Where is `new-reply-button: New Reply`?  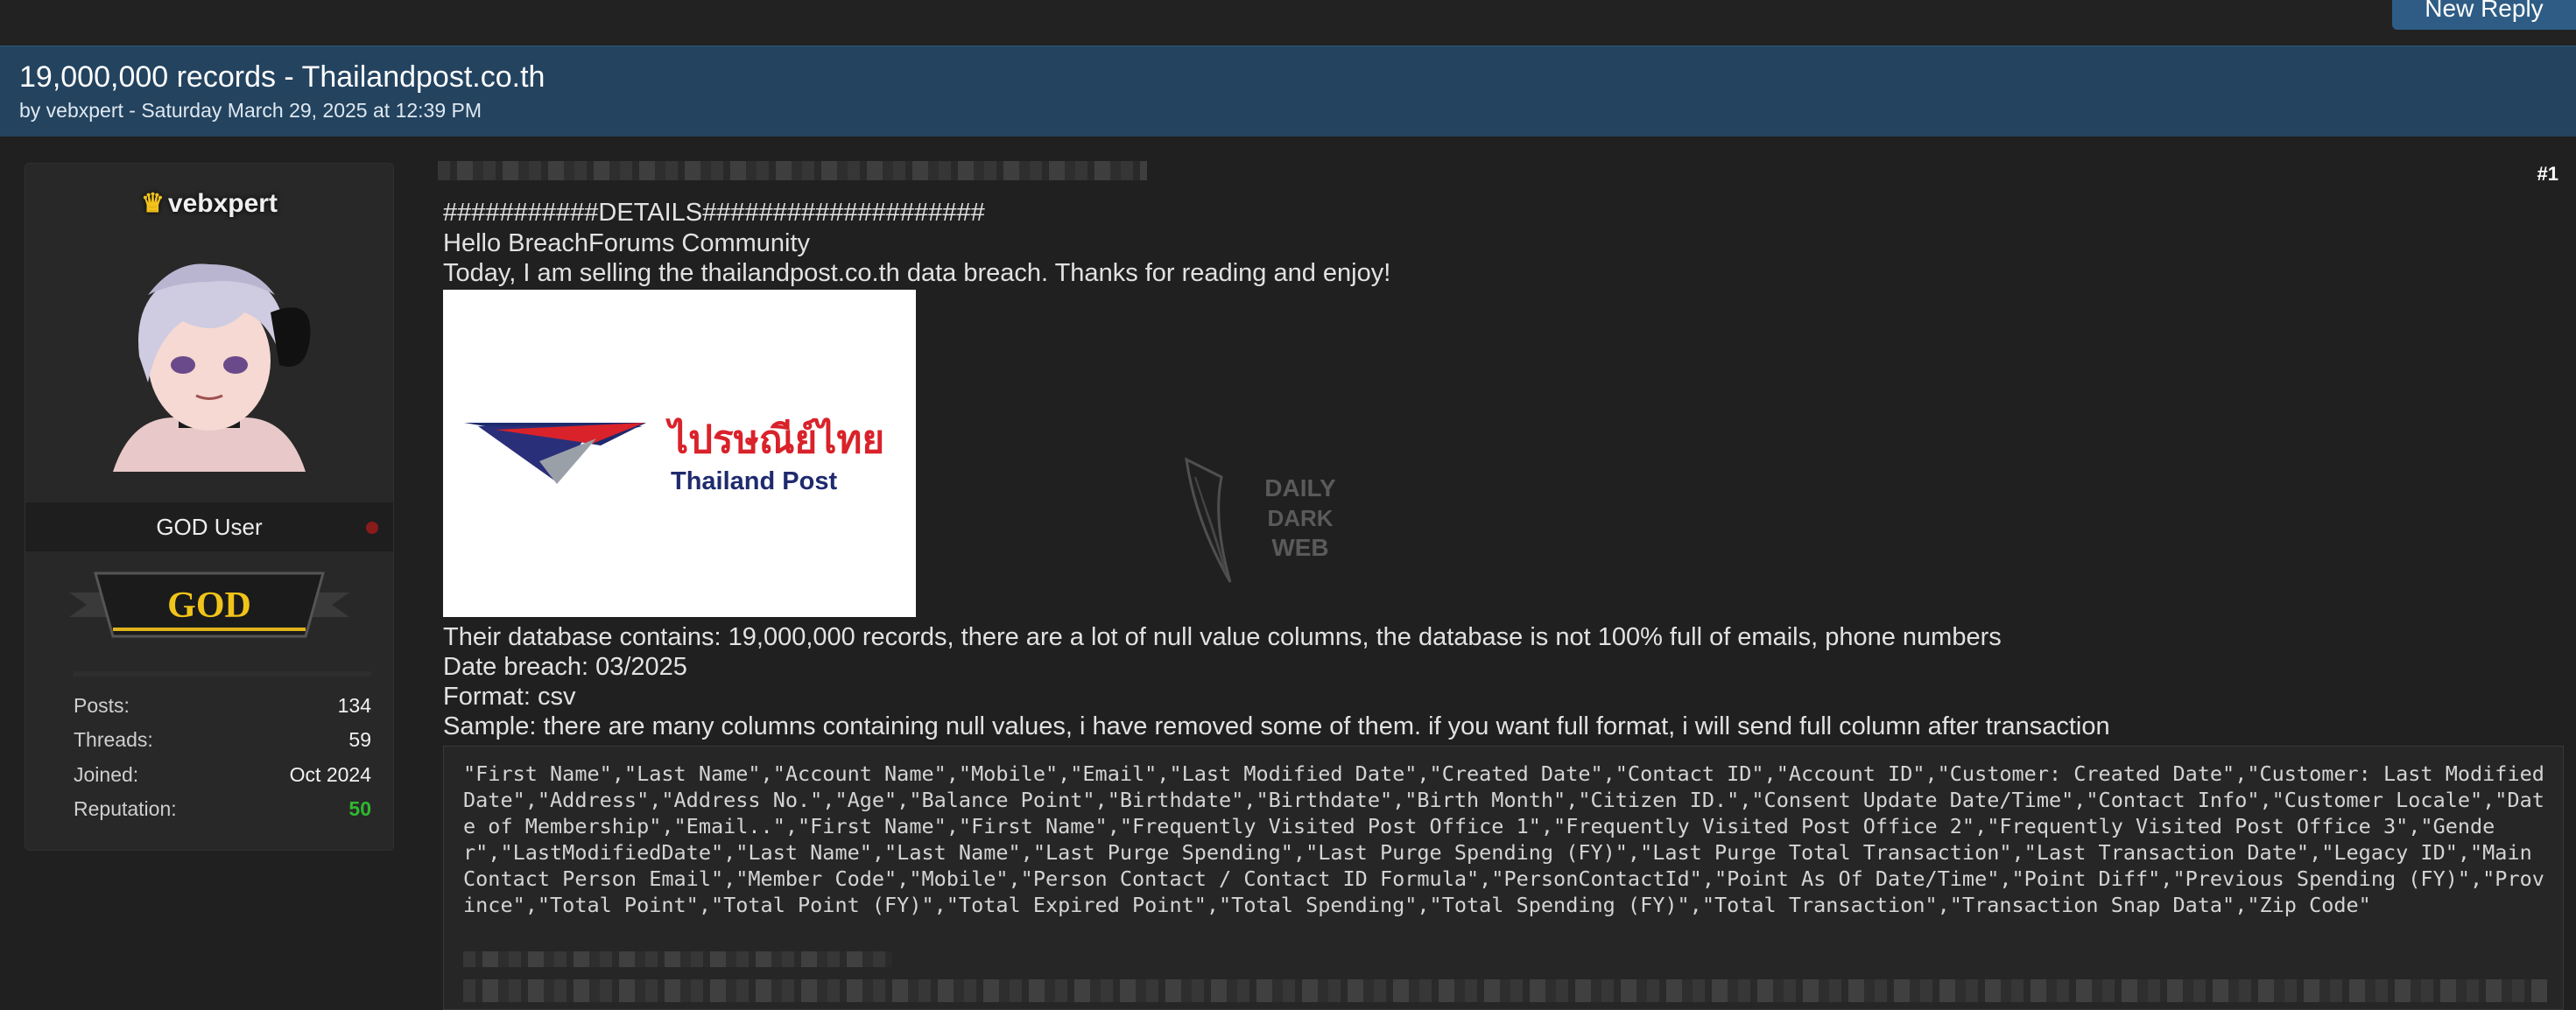
new-reply-button: New Reply is located at coordinates (2484, 15).